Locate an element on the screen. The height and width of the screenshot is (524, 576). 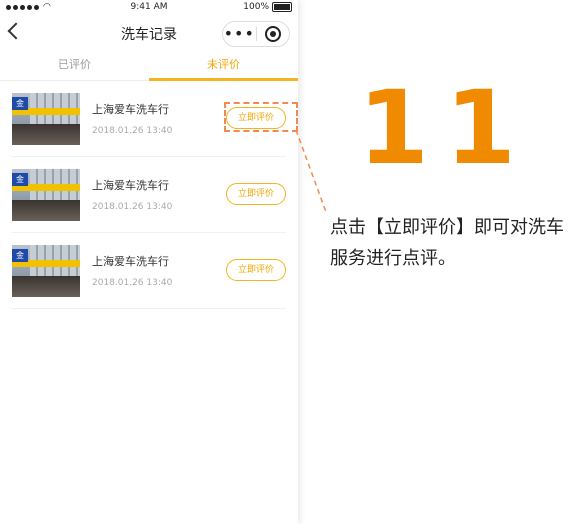
step-caption: 点击【立即评价】即可对洗车服务进行点评。 is located at coordinates (447, 243).